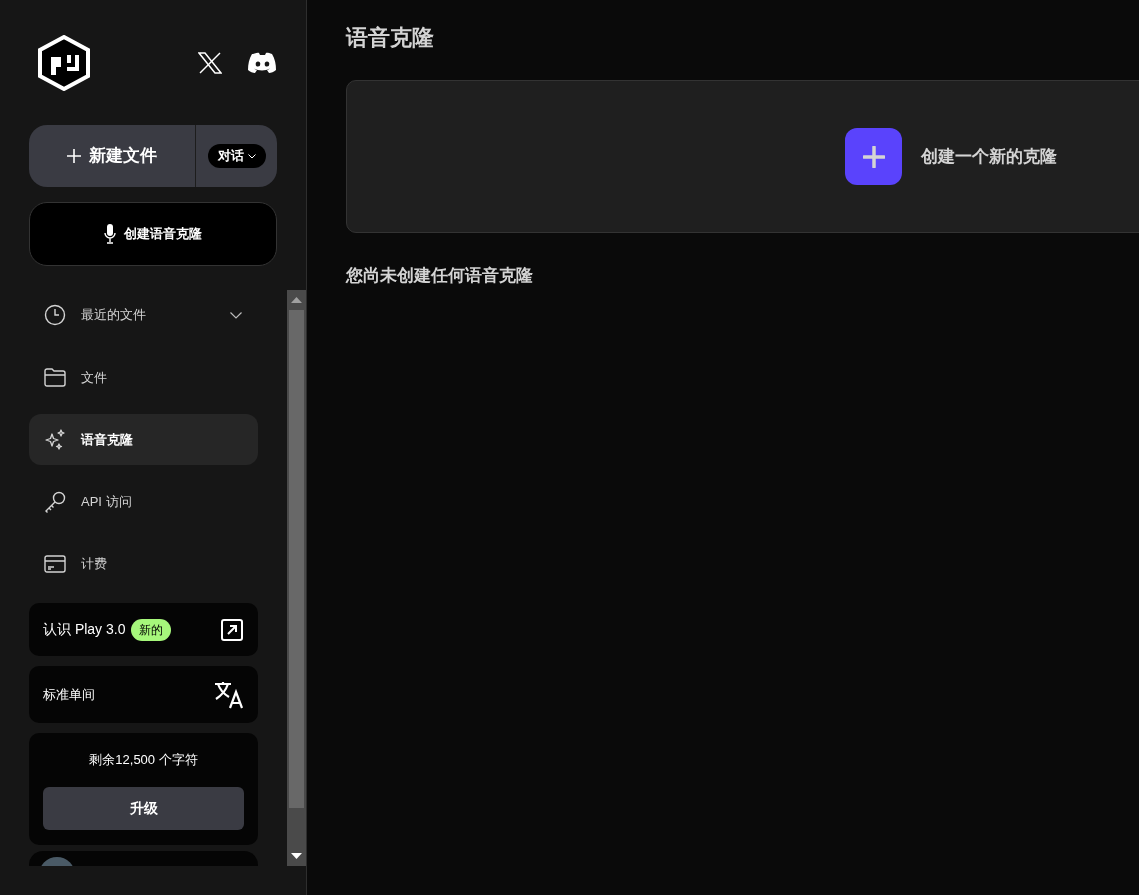 The height and width of the screenshot is (895, 1139). What do you see at coordinates (440, 276) in the screenshot?
I see `empty-message: 您尚未创建任何语音克隆` at bounding box center [440, 276].